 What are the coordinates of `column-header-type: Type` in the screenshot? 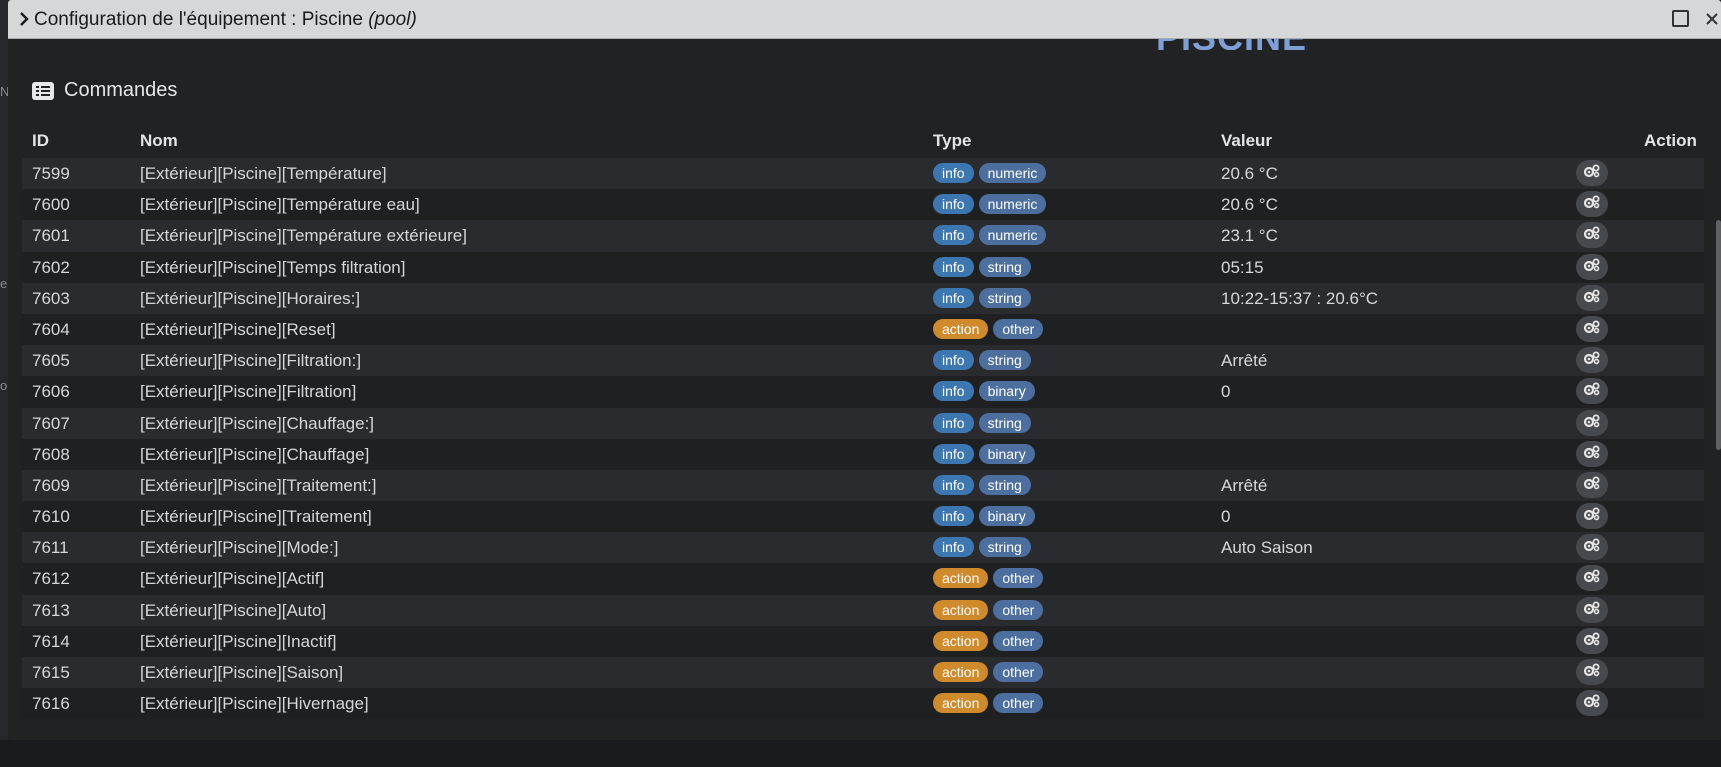 It's located at (952, 141).